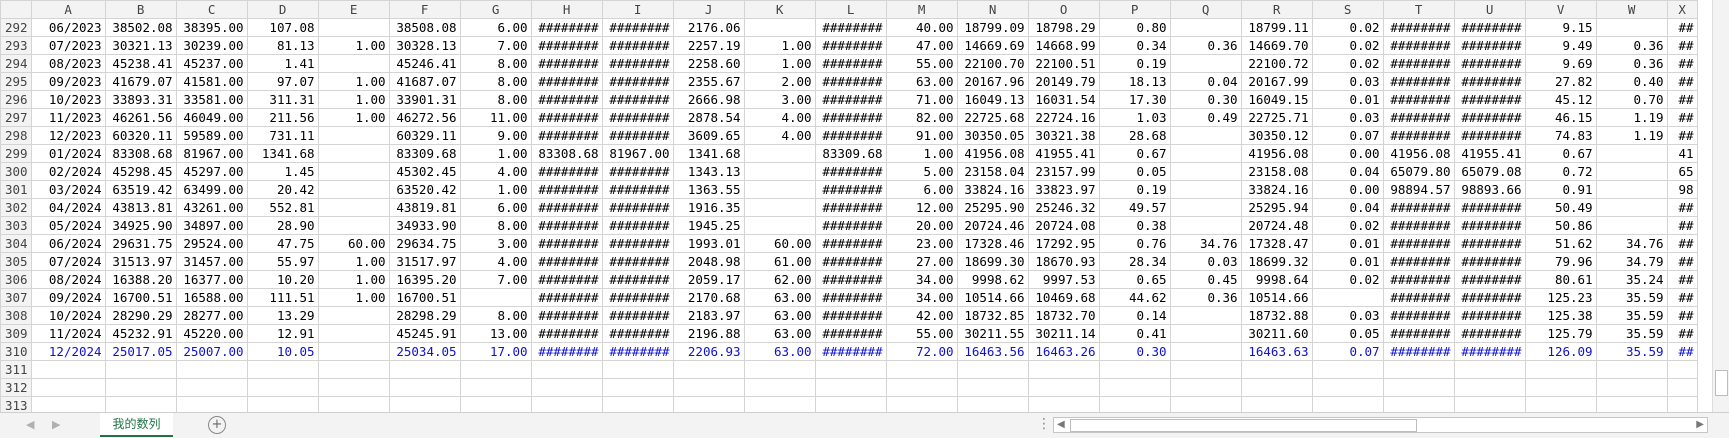  What do you see at coordinates (1134, 117) in the screenshot?
I see `cell: 1.03` at bounding box center [1134, 117].